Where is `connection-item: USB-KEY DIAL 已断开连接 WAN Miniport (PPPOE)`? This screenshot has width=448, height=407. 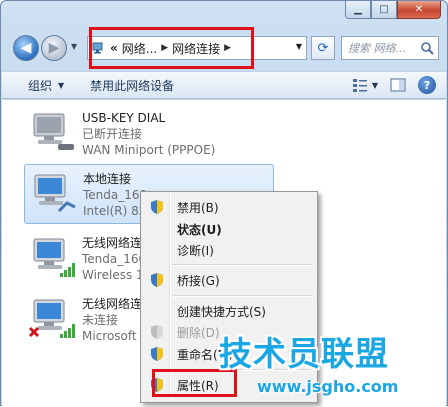
connection-item: USB-KEY DIAL 已断开连接 WAN Miniport (PPPOE) is located at coordinates (149, 134).